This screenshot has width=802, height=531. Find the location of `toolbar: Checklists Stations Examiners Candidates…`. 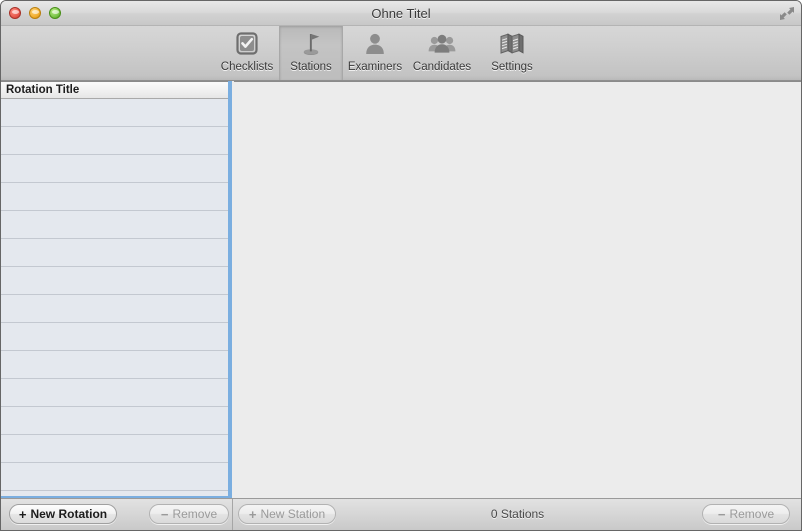

toolbar: Checklists Stations Examiners Candidates… is located at coordinates (401, 53).